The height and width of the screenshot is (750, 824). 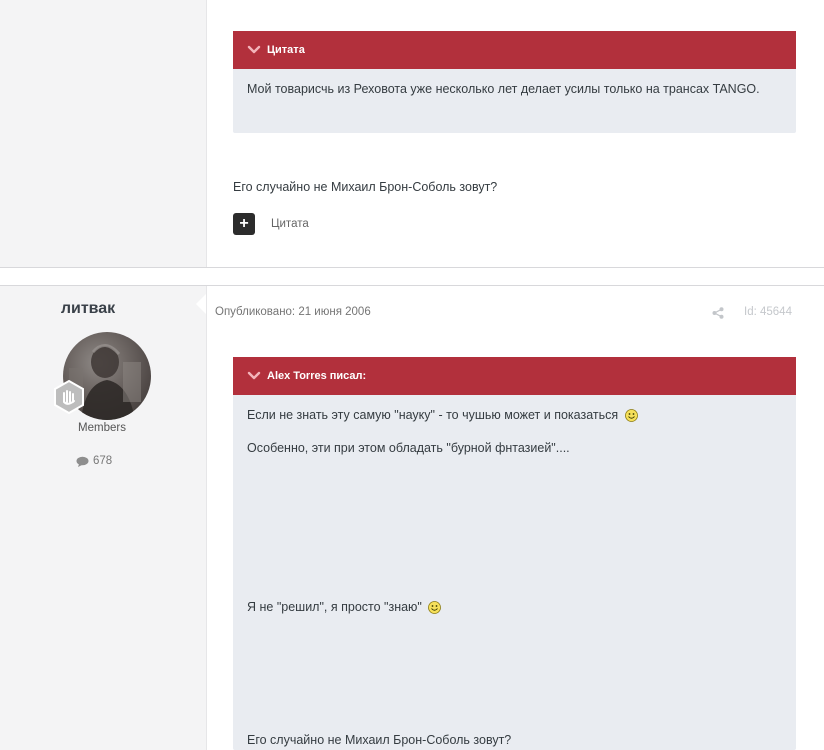 I want to click on quote-line: Я не "решил", я просто "знаю", so click(x=344, y=607).